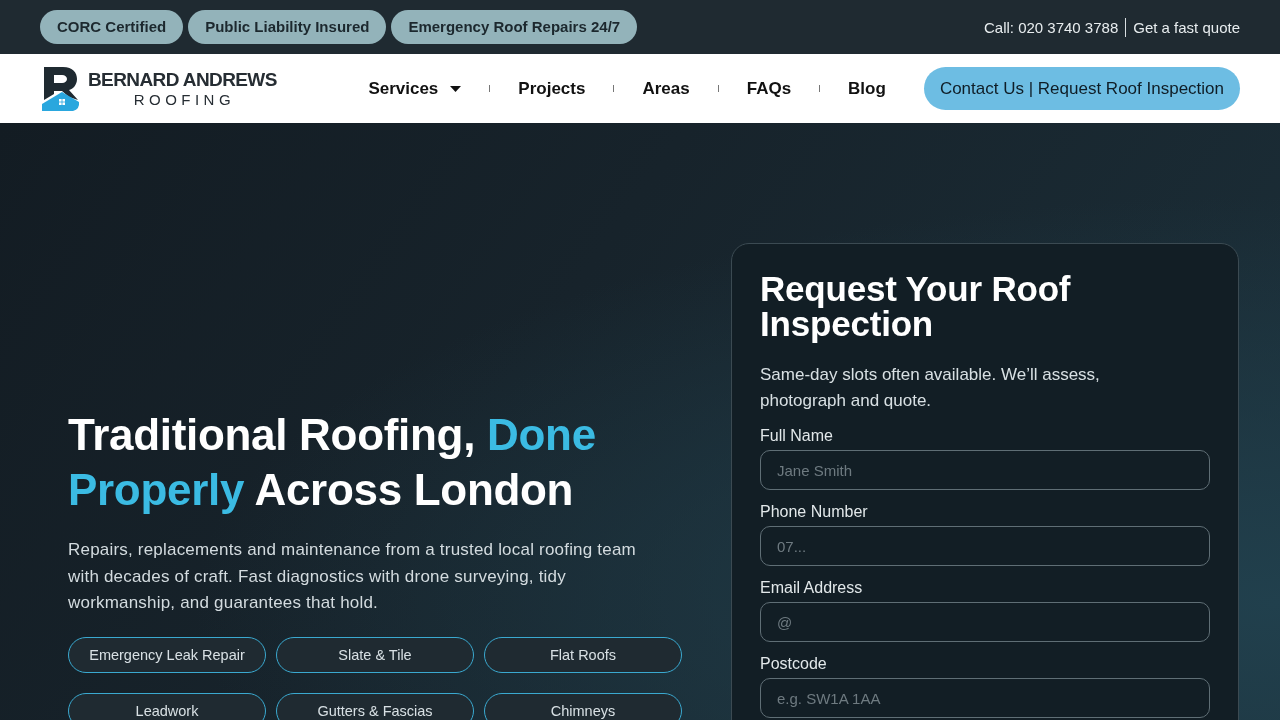 Image resolution: width=1280 pixels, height=720 pixels. Describe the element at coordinates (794, 664) in the screenshot. I see `field-label: Postcode` at that location.